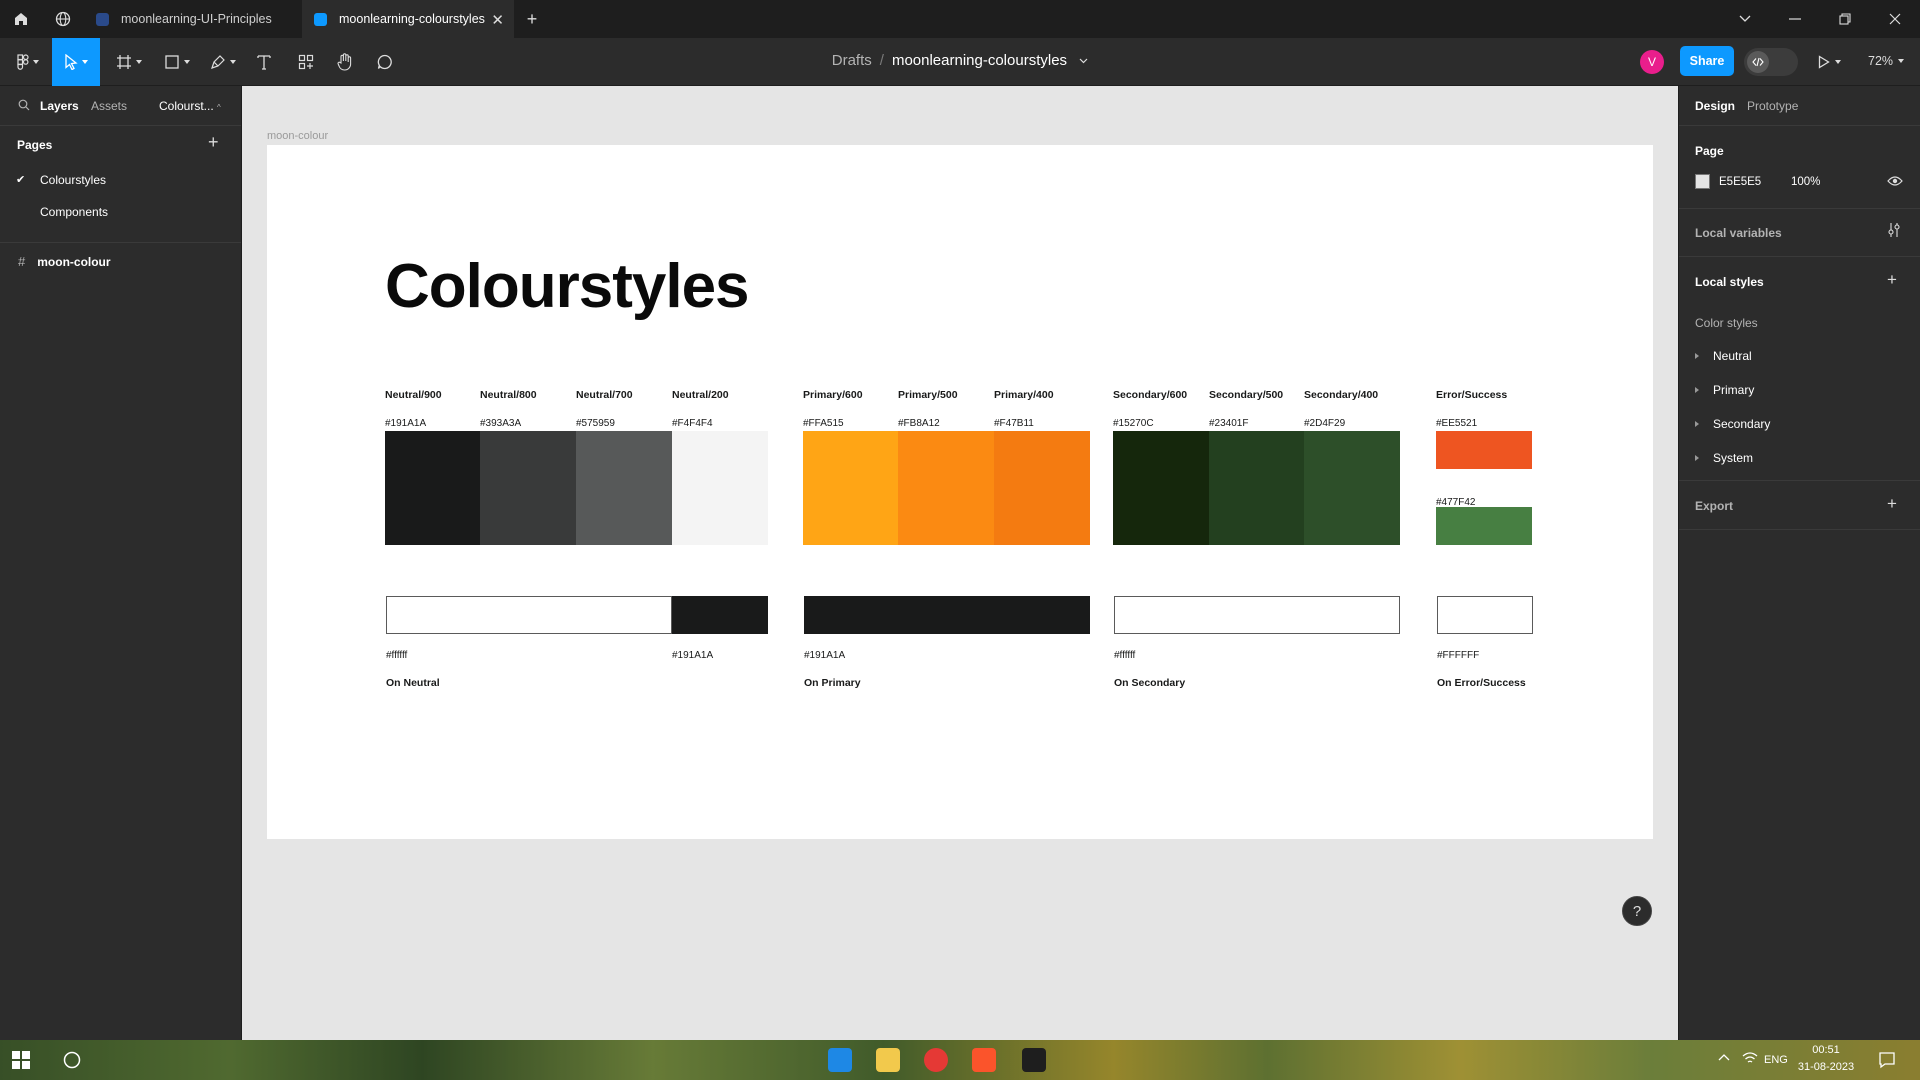  I want to click on tab-layers: Layers, so click(59, 106).